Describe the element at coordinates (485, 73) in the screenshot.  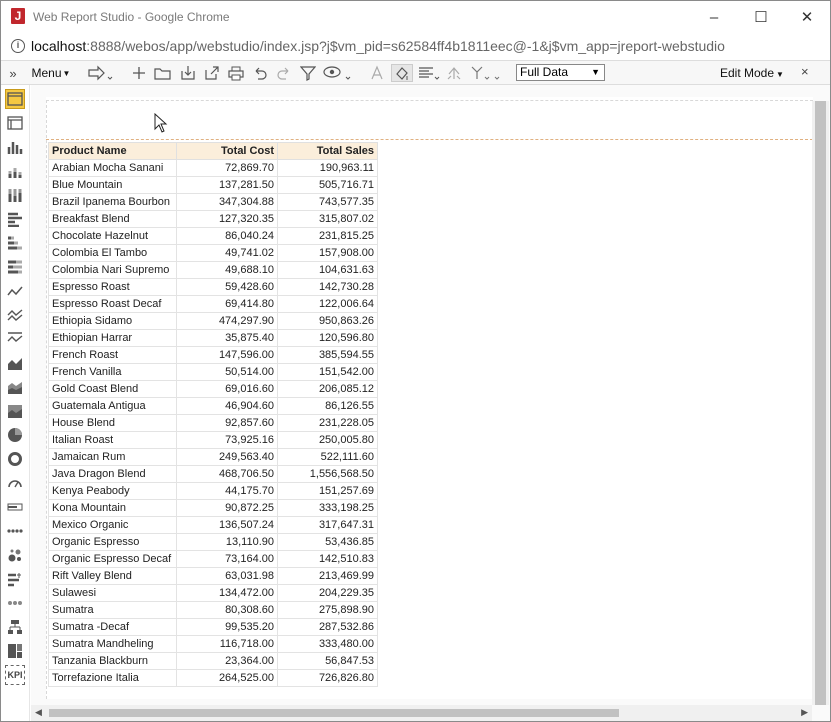
I see `drill-down-icon` at that location.